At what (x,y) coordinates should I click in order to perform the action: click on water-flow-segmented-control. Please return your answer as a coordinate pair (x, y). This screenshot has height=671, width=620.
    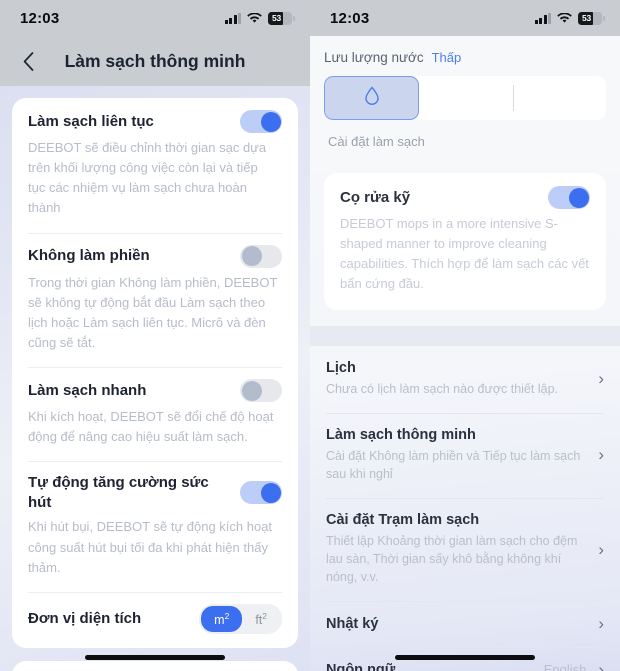
    Looking at the image, I should click on (465, 98).